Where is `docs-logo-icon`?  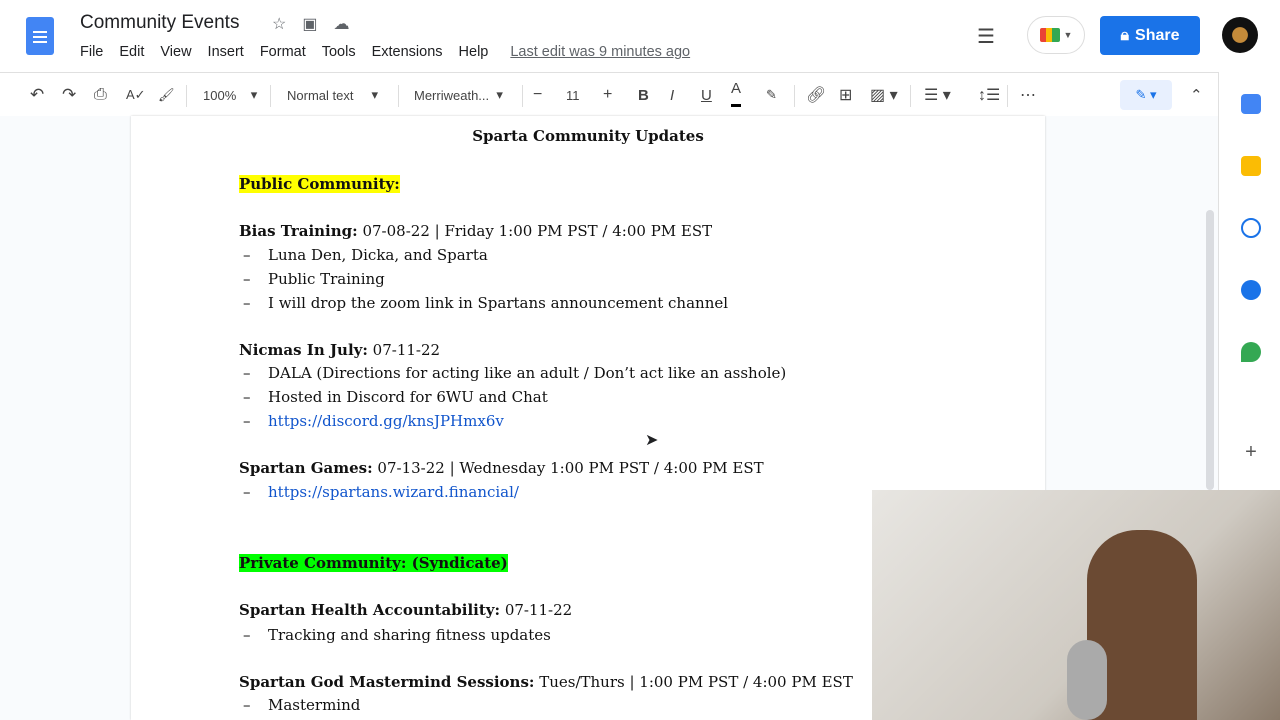 docs-logo-icon is located at coordinates (40, 36).